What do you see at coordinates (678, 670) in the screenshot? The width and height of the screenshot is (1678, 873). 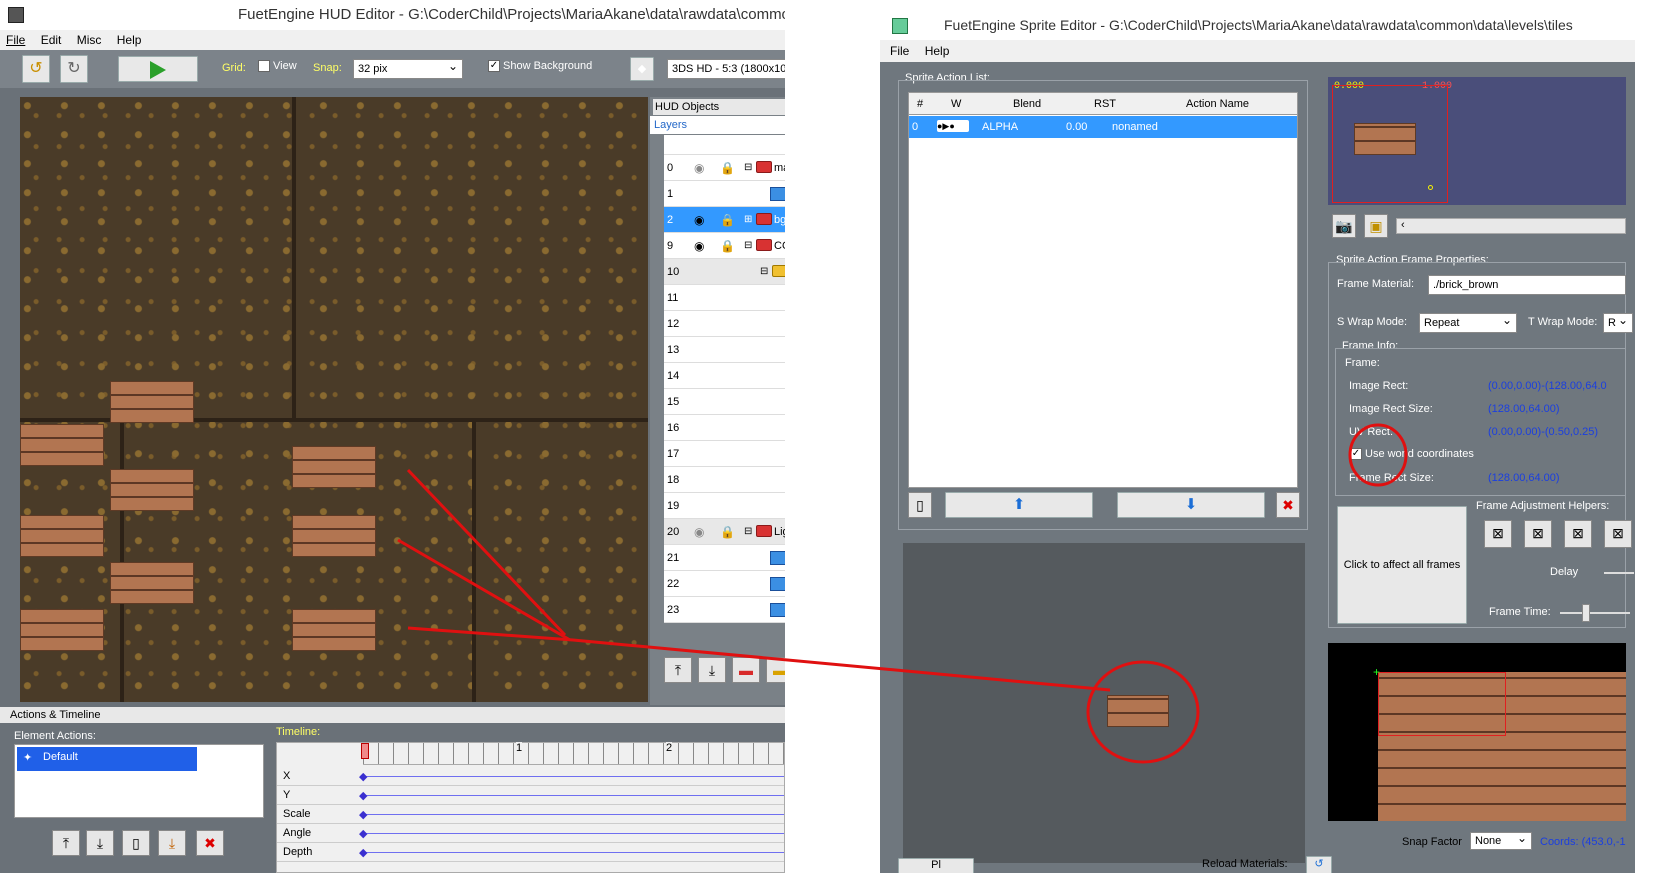 I see `move-top-button: ⤒` at bounding box center [678, 670].